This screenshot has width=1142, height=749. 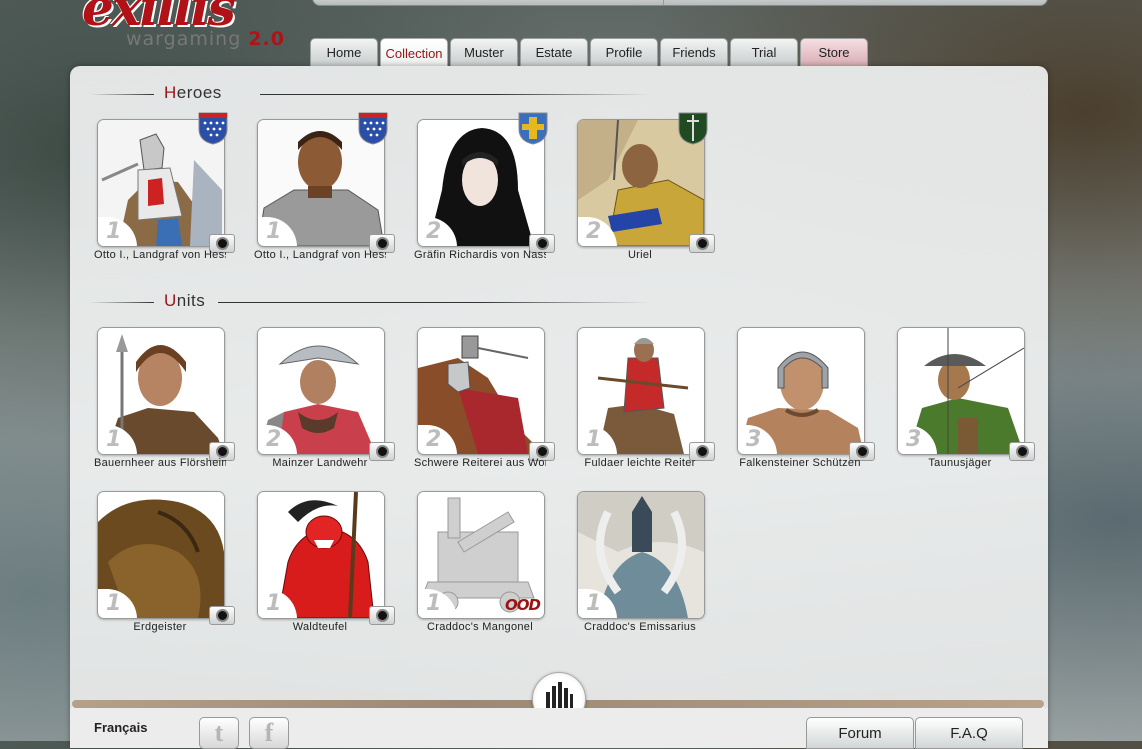 I want to click on card-name: Bauernheer aus Flörsheim, so click(x=160, y=463).